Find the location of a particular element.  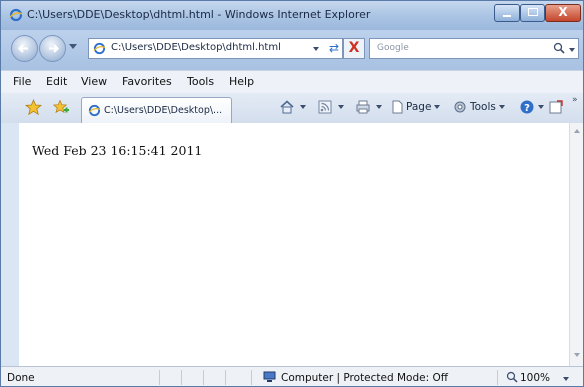

research-icon is located at coordinates (556, 107).